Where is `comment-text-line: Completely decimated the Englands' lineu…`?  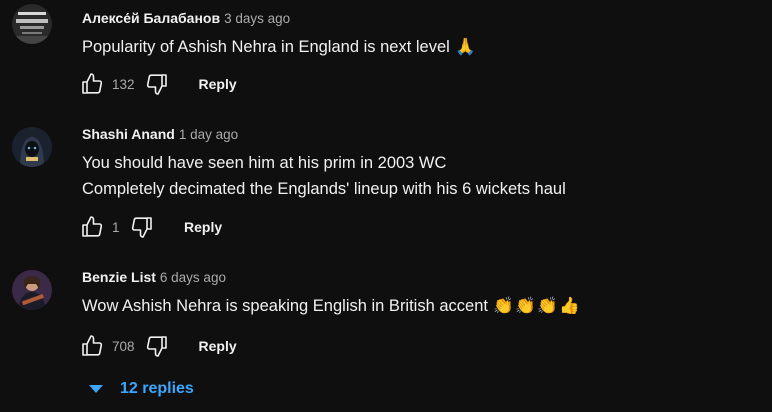 comment-text-line: Completely decimated the Englands' lineu… is located at coordinates (324, 189).